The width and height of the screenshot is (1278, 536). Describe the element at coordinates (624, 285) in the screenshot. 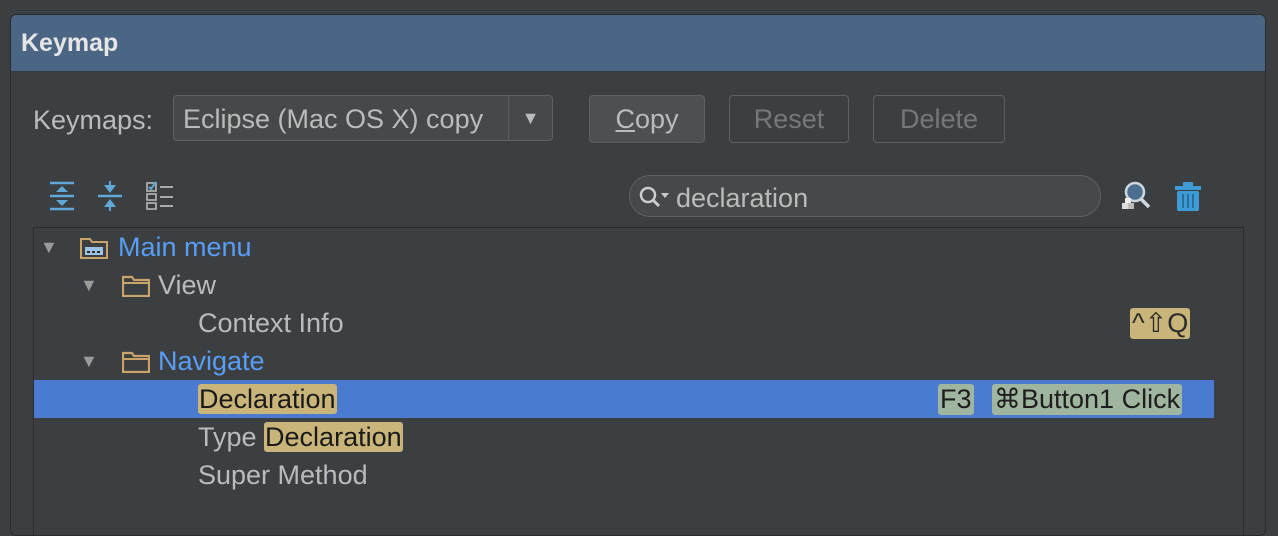

I see `tree-node-view: ▼ View` at that location.